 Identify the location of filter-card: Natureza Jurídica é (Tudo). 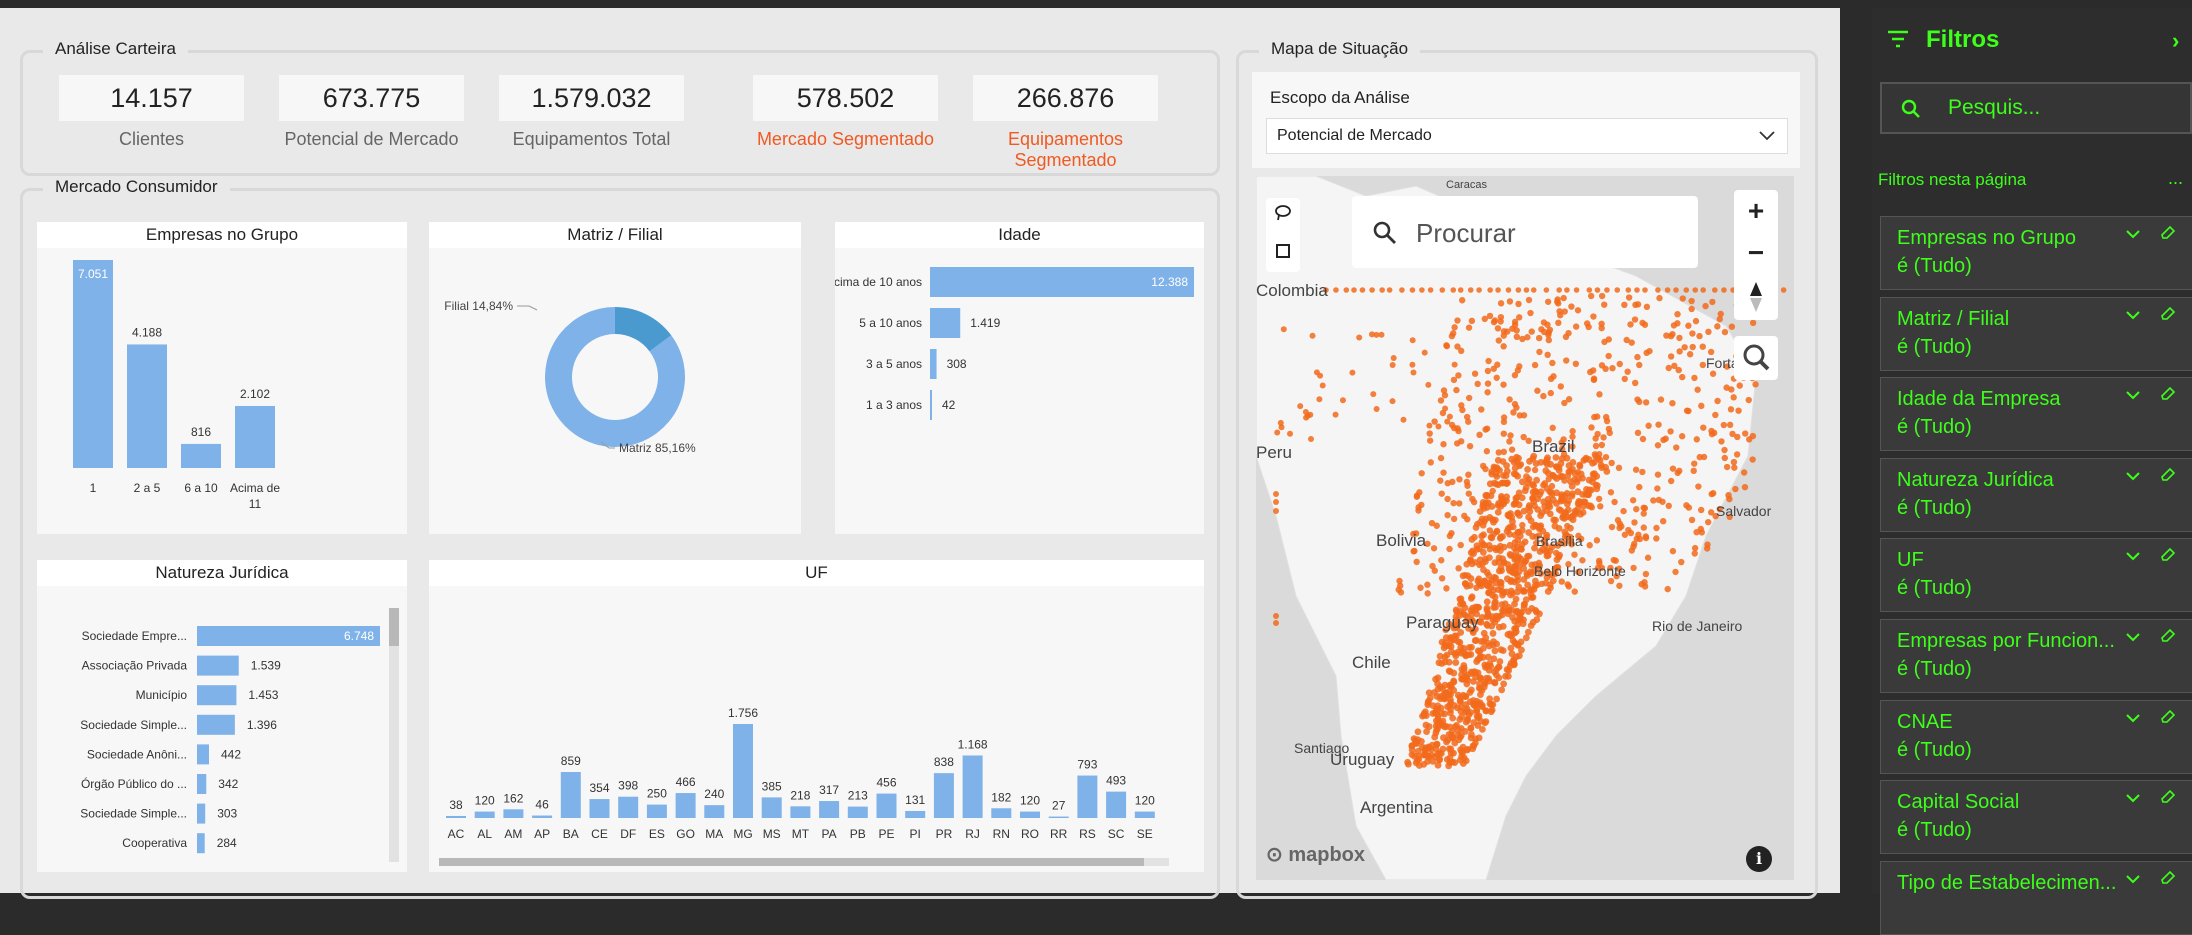
(2036, 494).